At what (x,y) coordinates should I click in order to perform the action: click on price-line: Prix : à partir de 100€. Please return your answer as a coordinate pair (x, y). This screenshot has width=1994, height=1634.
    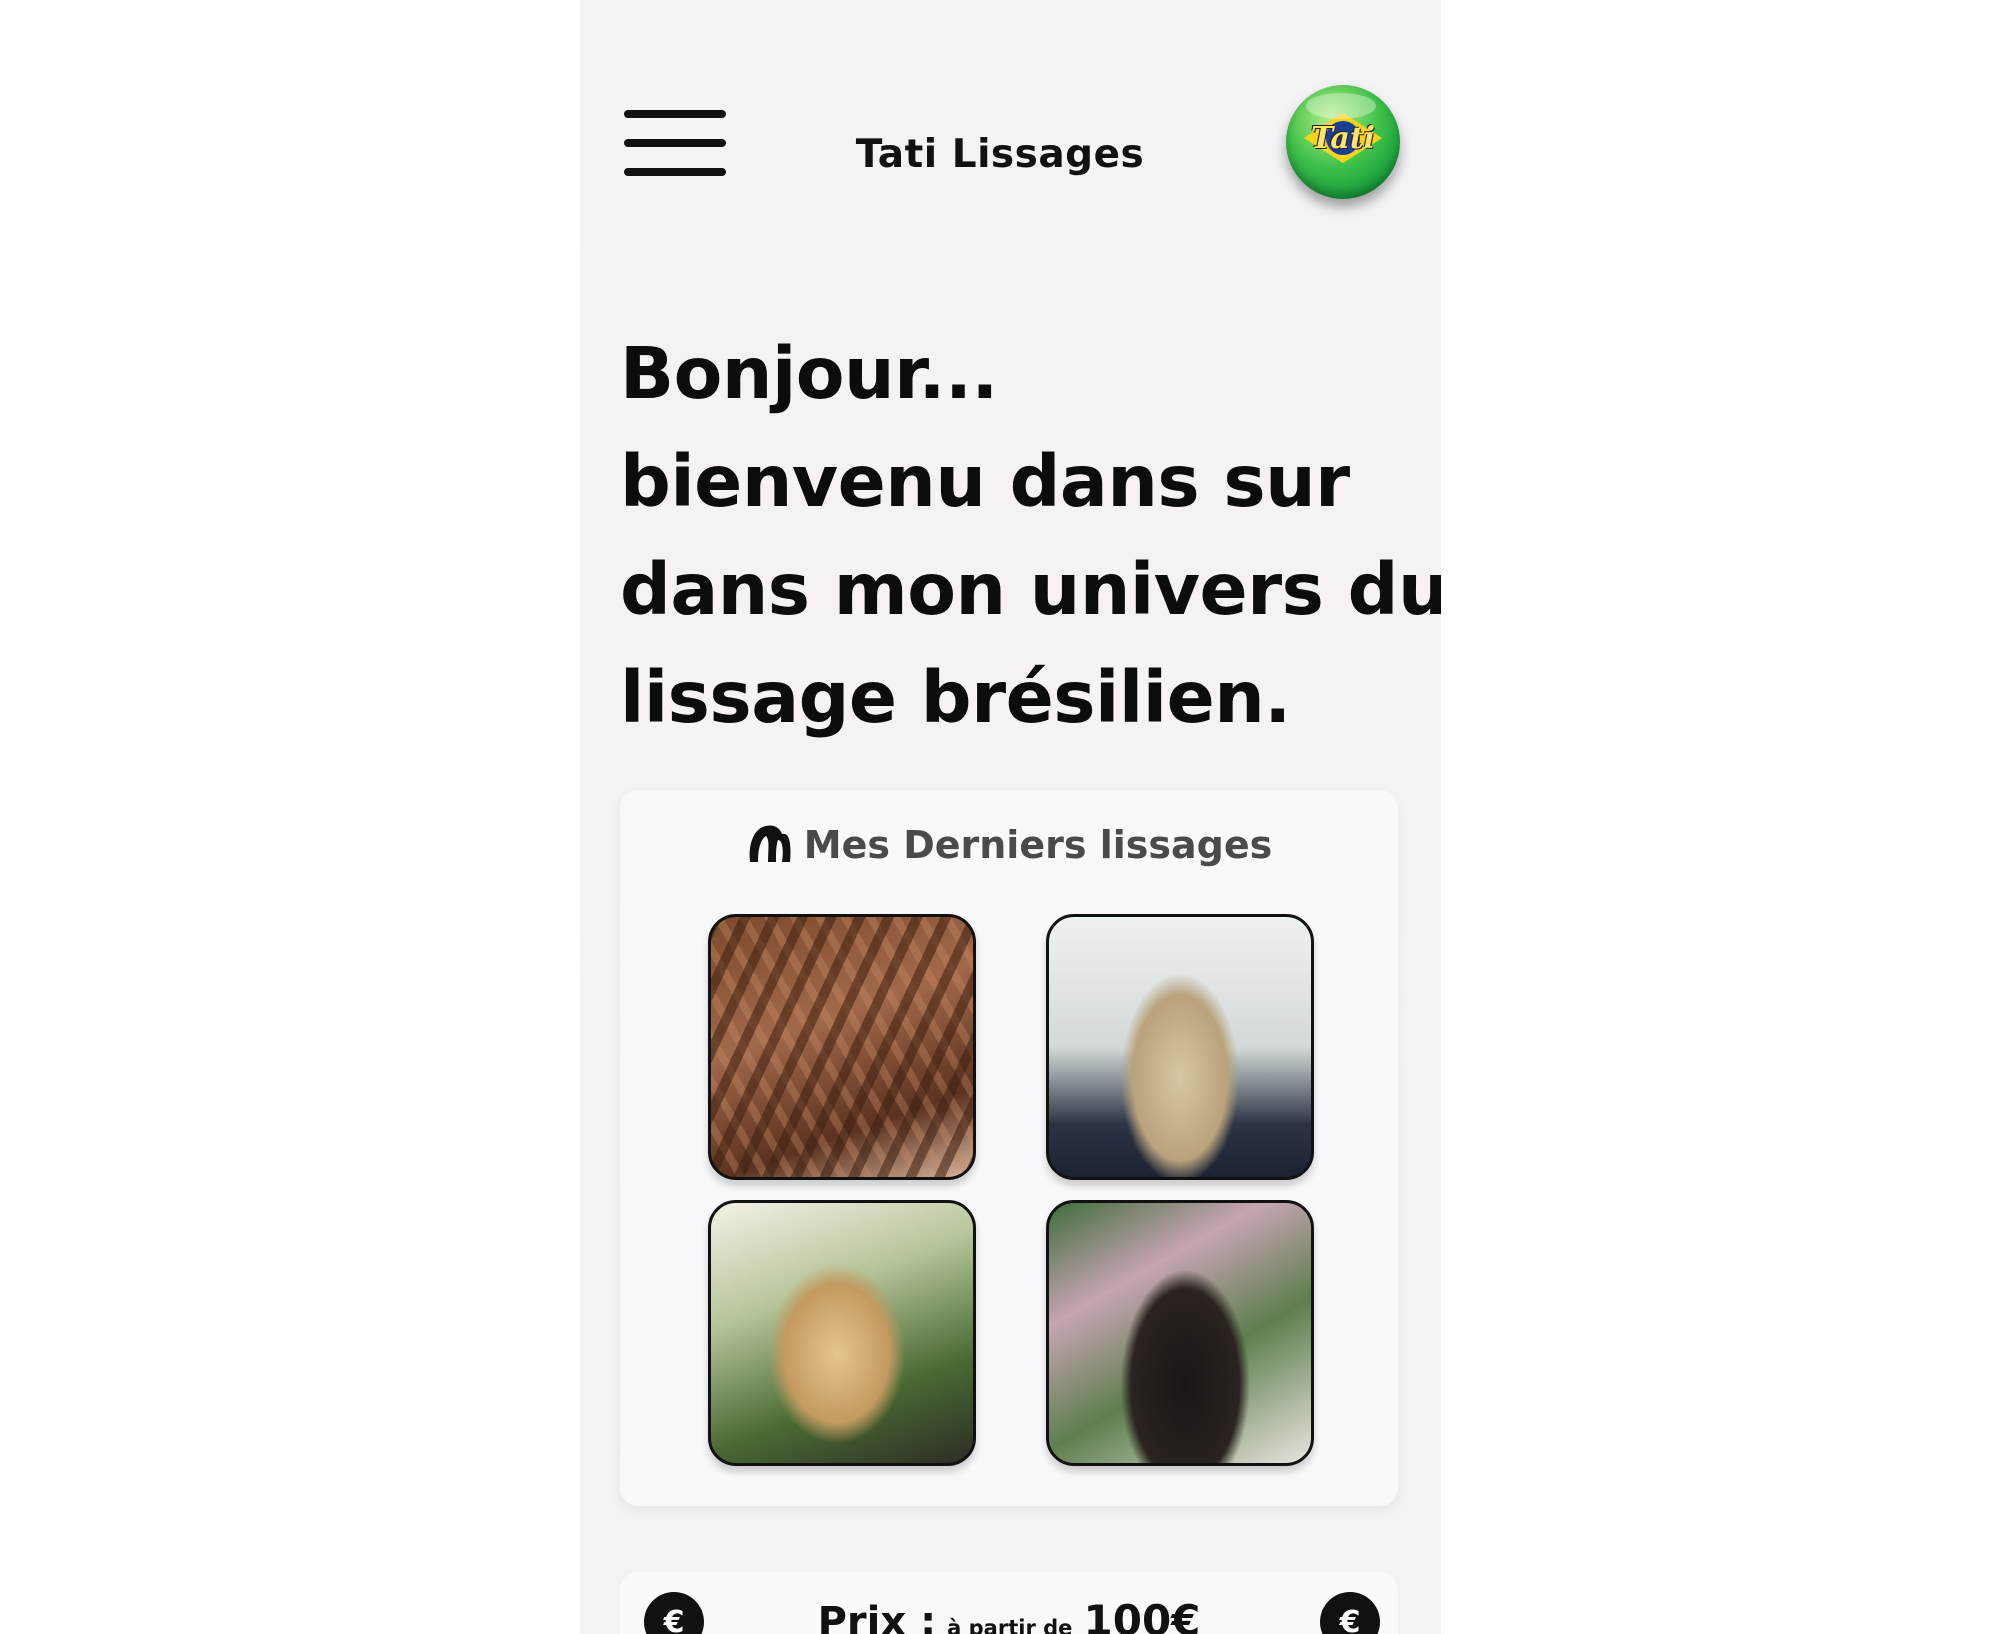
    Looking at the image, I should click on (1009, 1615).